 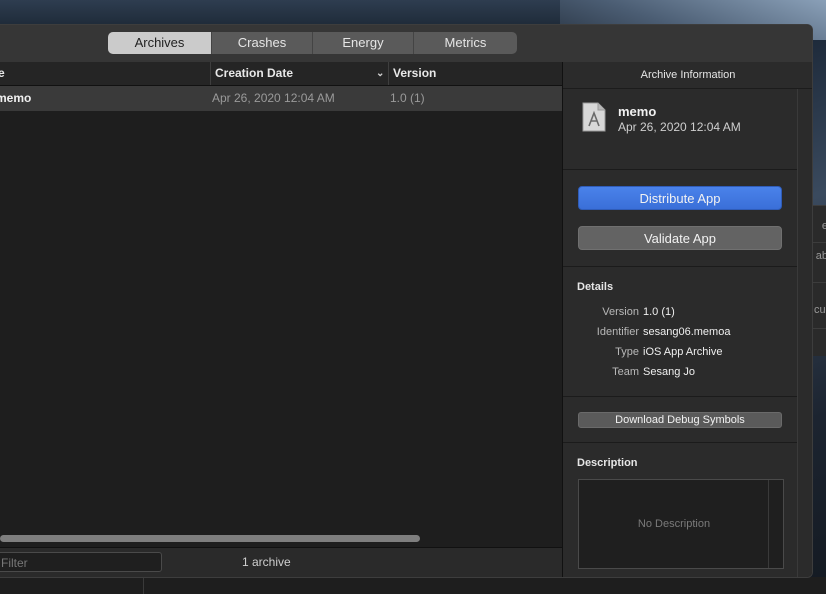 What do you see at coordinates (820, 256) in the screenshot?
I see `background-fragment: ab` at bounding box center [820, 256].